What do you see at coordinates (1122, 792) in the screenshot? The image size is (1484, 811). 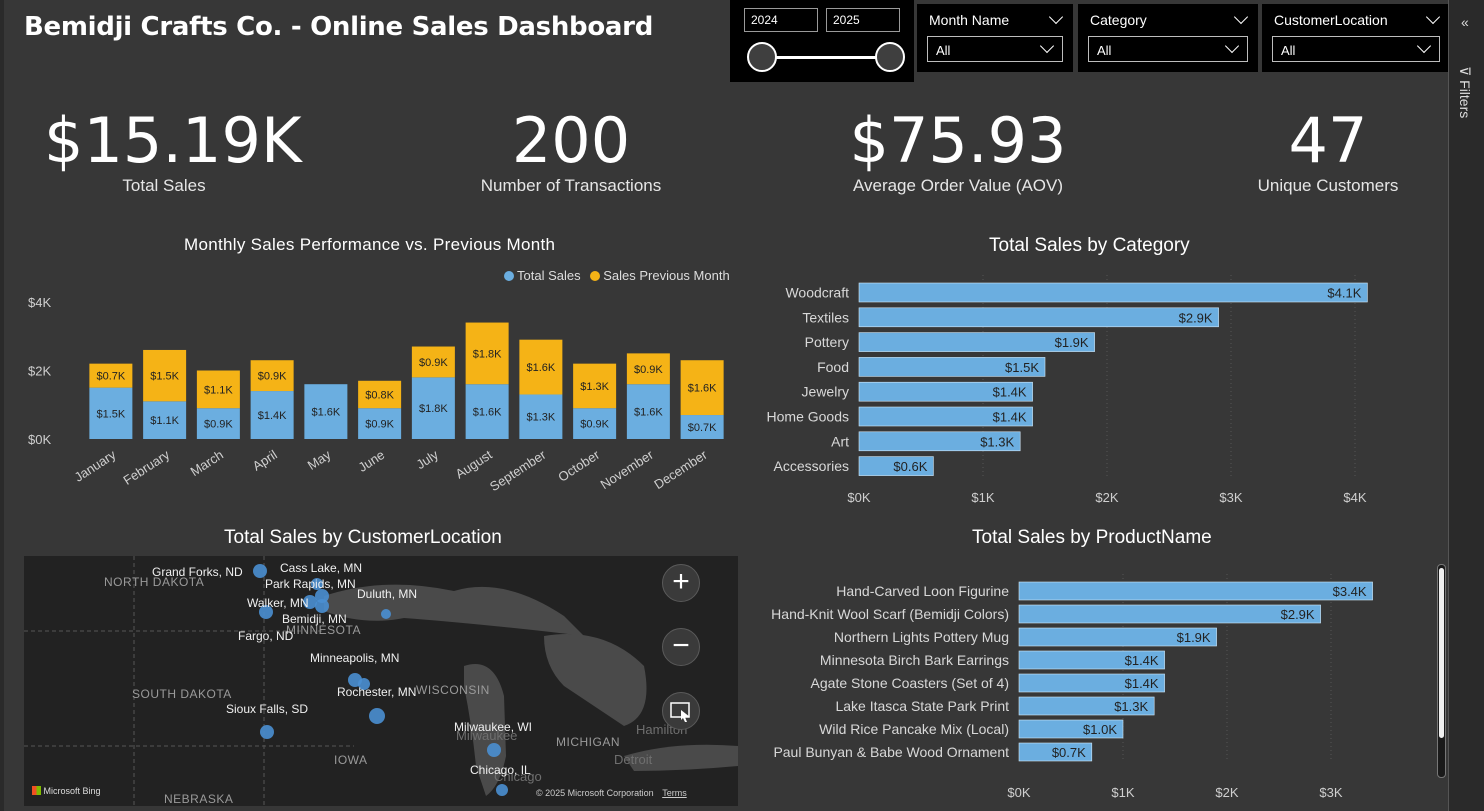 I see `x-tick-label: $1K` at bounding box center [1122, 792].